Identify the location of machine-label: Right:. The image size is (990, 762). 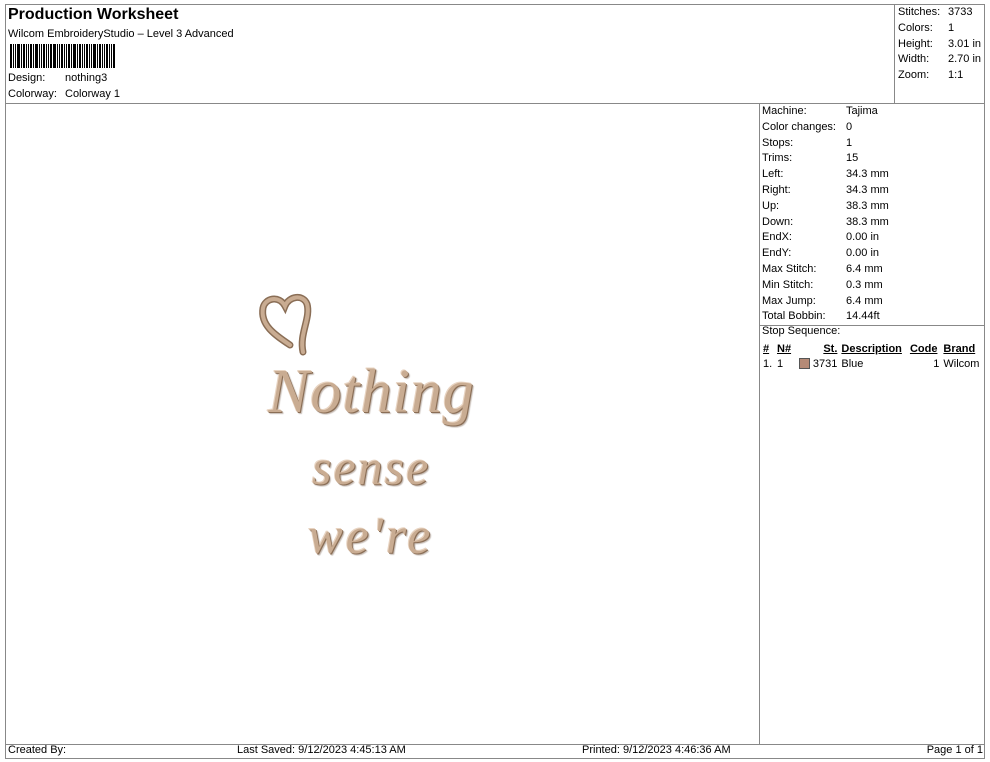
(776, 189).